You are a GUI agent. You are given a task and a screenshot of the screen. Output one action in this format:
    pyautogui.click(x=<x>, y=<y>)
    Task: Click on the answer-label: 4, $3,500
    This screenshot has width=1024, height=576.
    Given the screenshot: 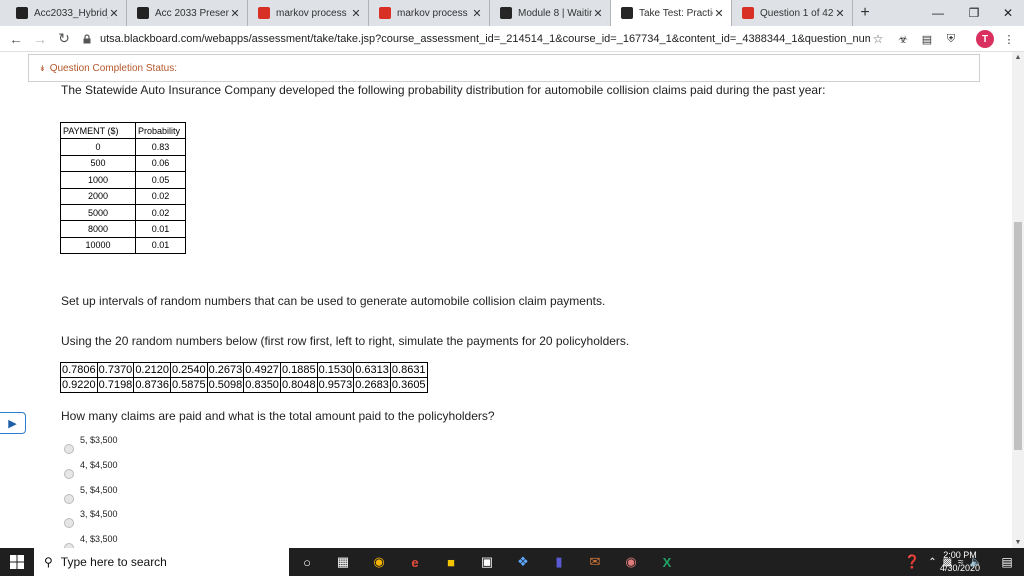 What is the action you would take?
    pyautogui.click(x=99, y=539)
    